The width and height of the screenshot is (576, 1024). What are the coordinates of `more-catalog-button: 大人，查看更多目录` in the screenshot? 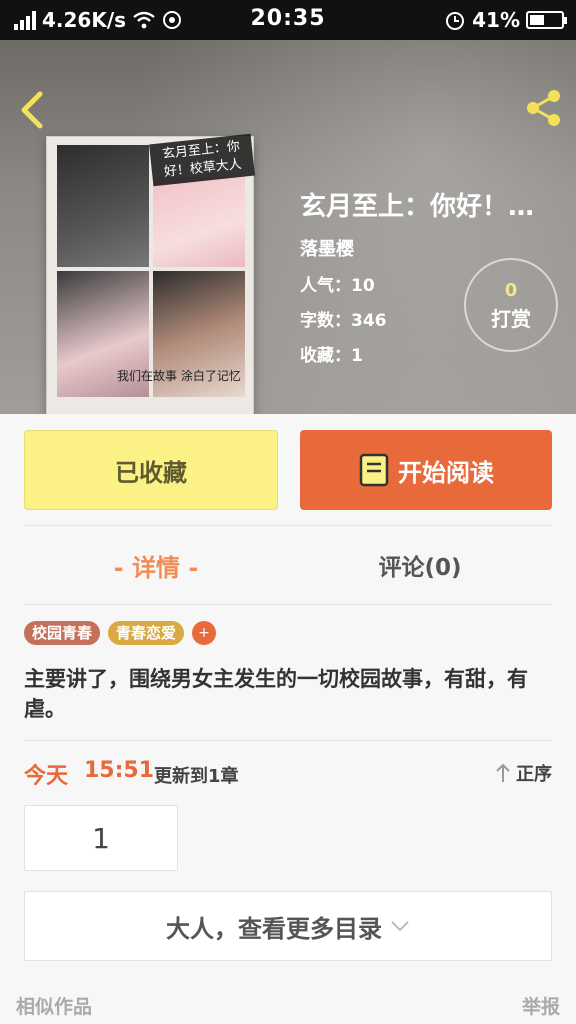 It's located at (288, 926).